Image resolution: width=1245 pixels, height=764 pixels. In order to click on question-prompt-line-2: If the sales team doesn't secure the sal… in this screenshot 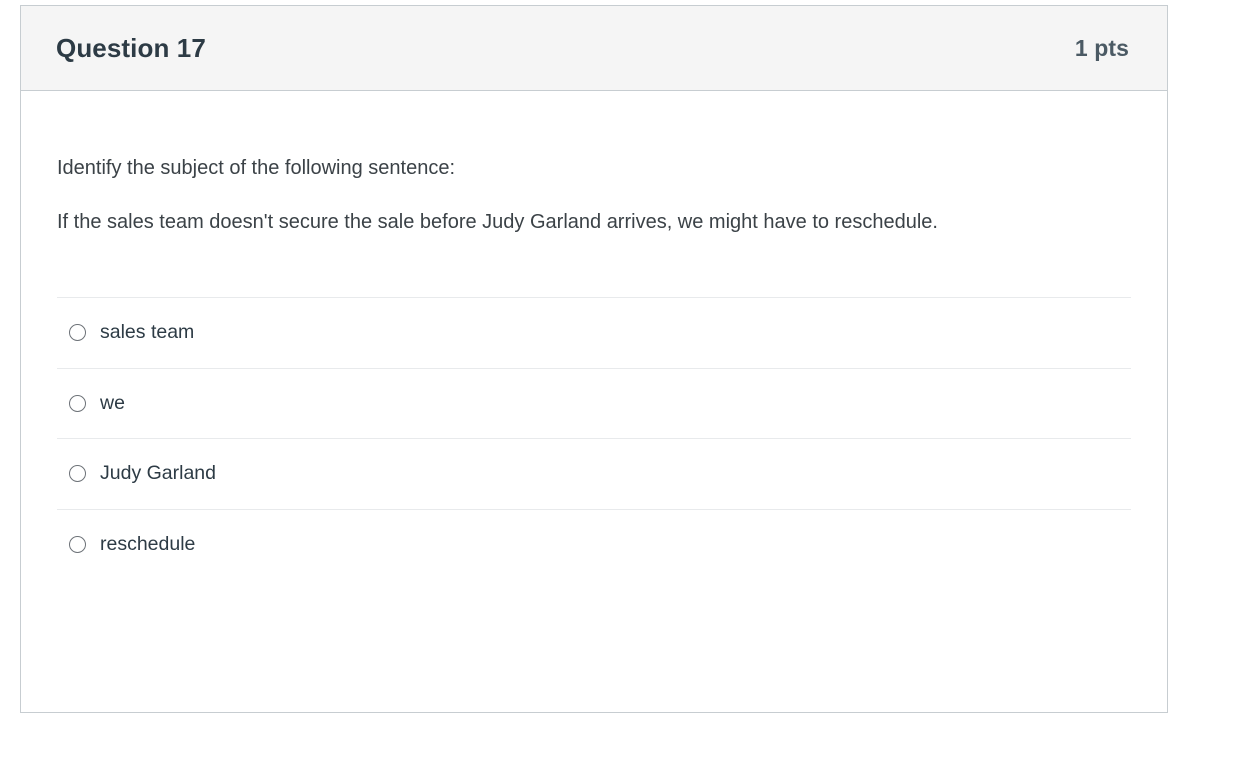, I will do `click(497, 222)`.